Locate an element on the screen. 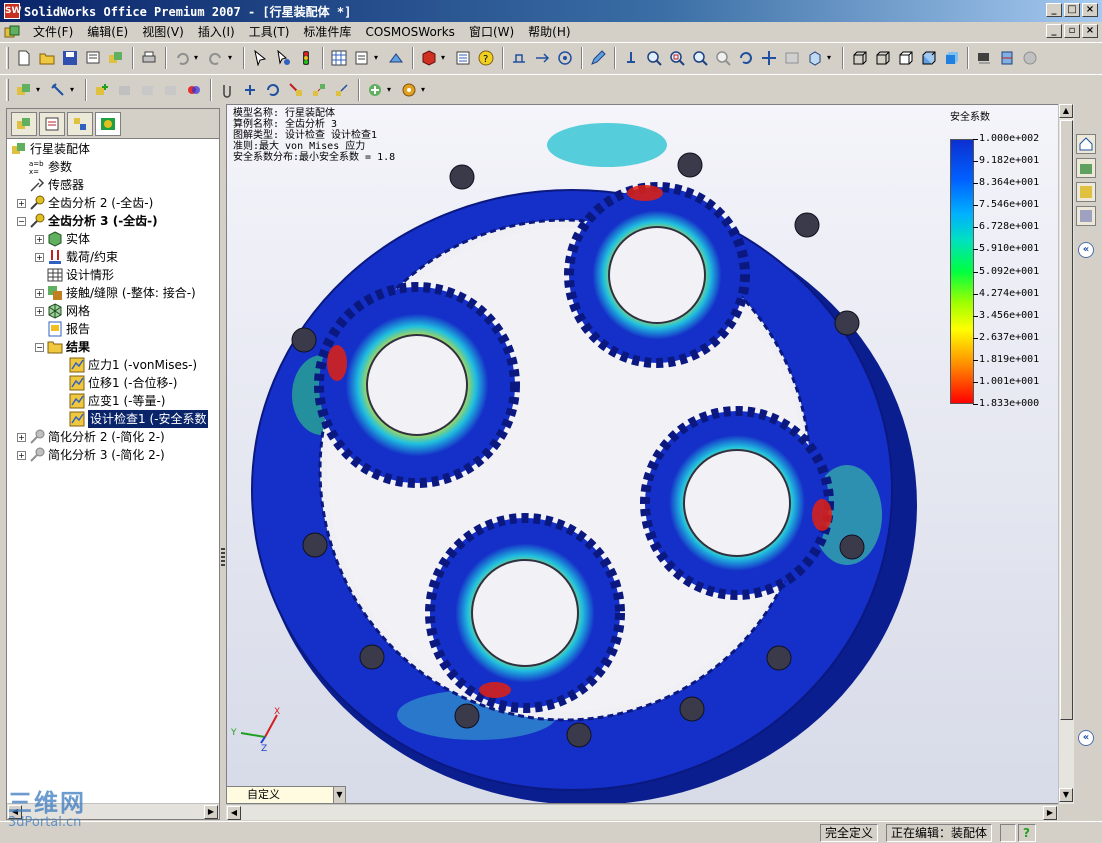 The width and height of the screenshot is (1102, 843). tree-item-study-2: + 全齿分析 2 (-全齿-) is located at coordinates (85, 203).